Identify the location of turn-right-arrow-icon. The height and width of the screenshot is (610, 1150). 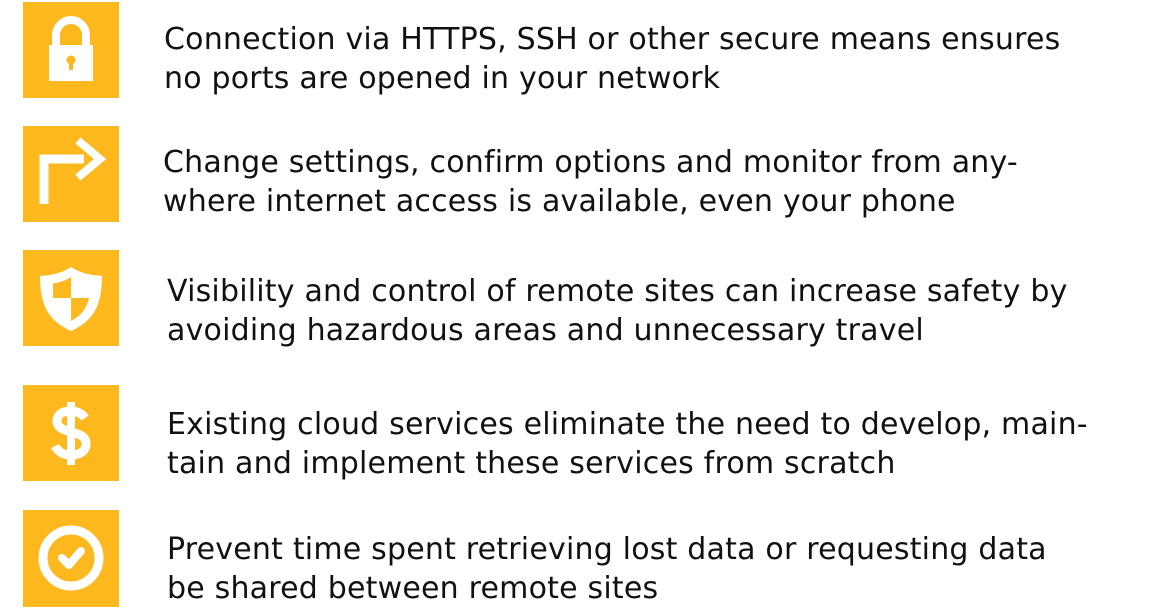
(71, 174).